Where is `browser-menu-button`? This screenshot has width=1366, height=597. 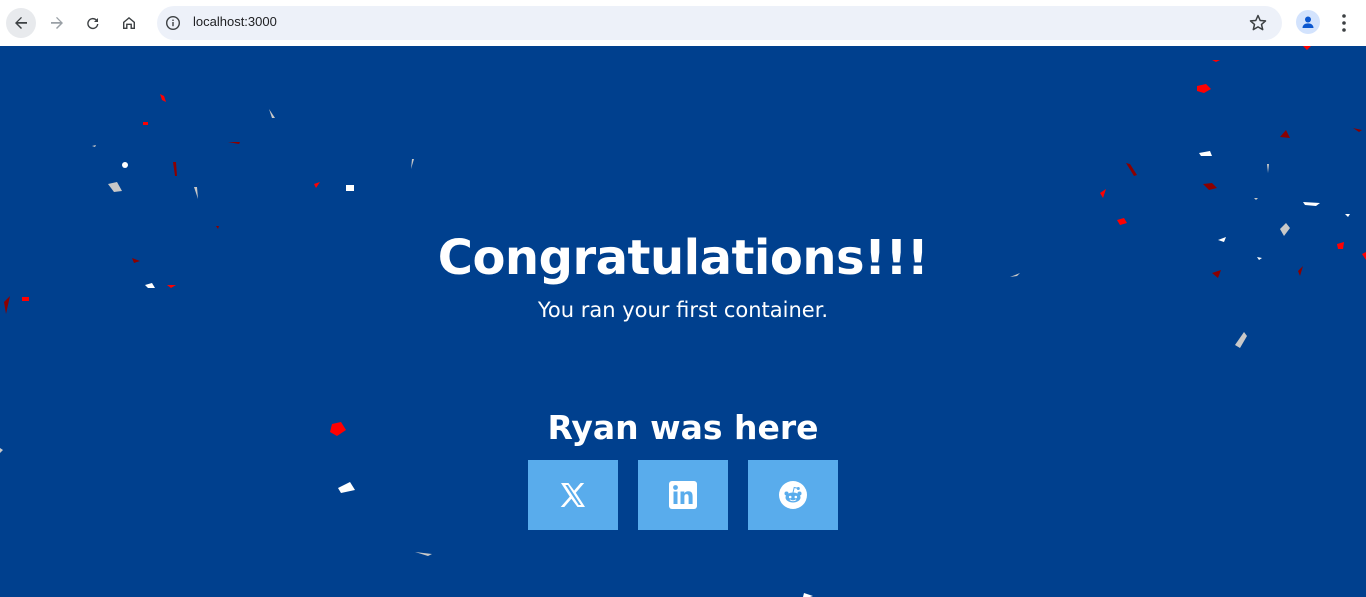 browser-menu-button is located at coordinates (1344, 23).